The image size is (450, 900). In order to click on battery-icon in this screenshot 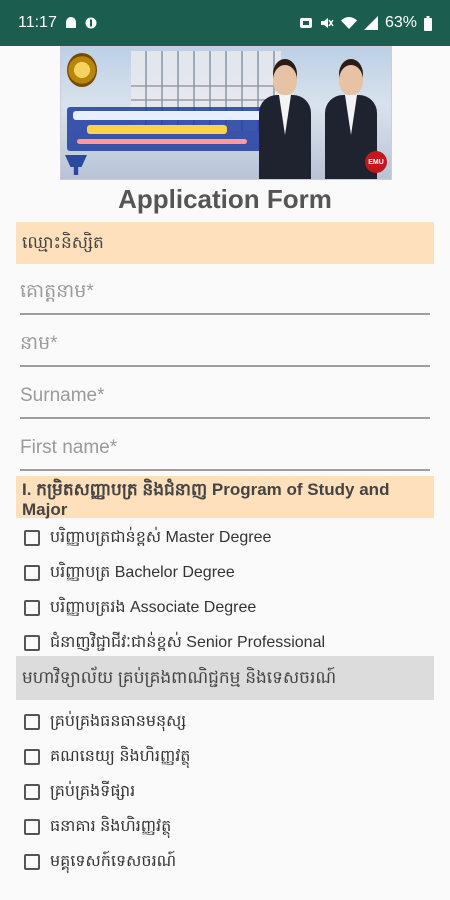, I will do `click(428, 23)`.